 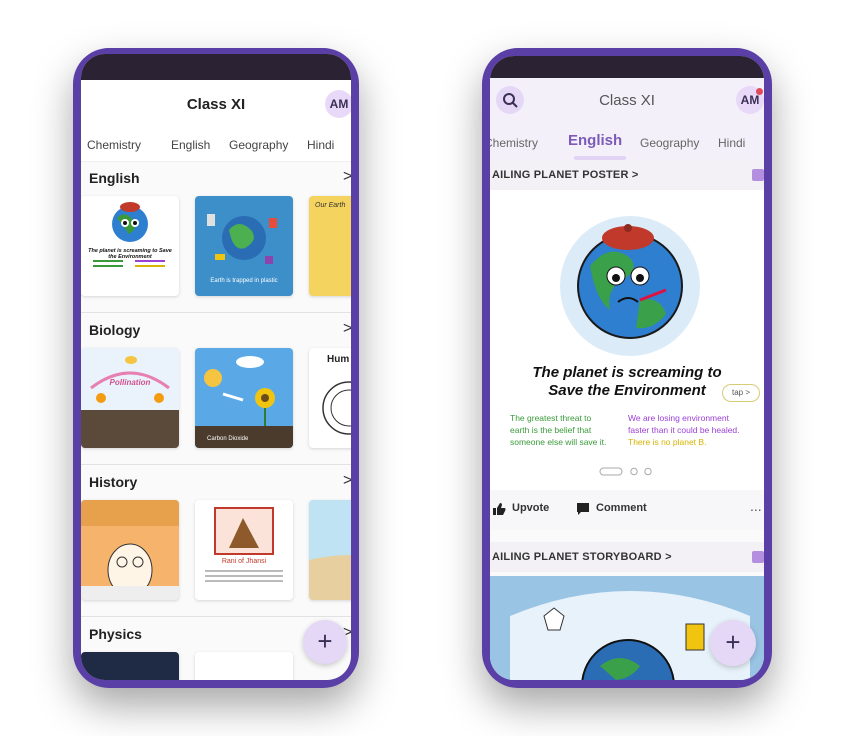 I want to click on card-caption: Our Earth, so click(x=330, y=205).